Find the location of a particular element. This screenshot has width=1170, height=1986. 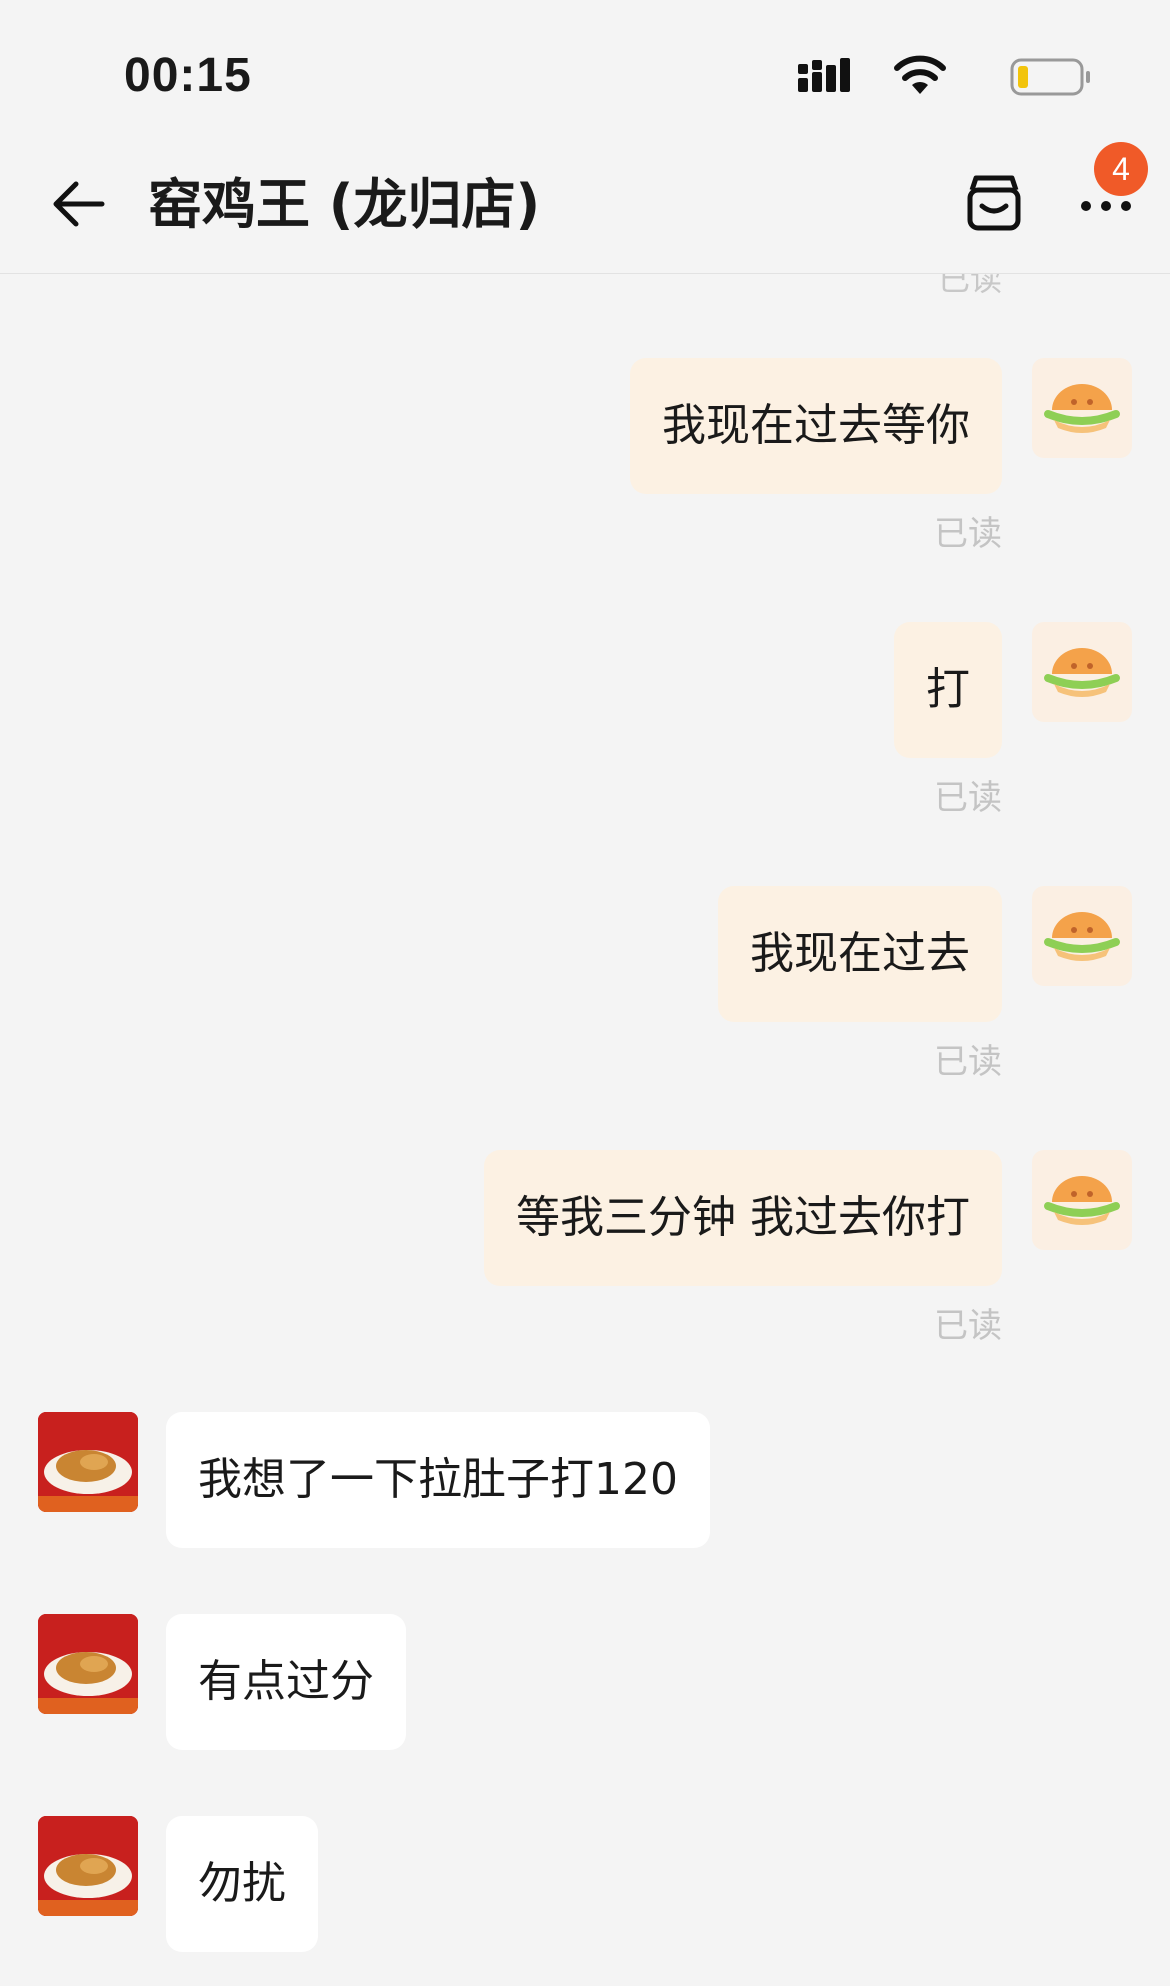

status-icons is located at coordinates (942, 77).